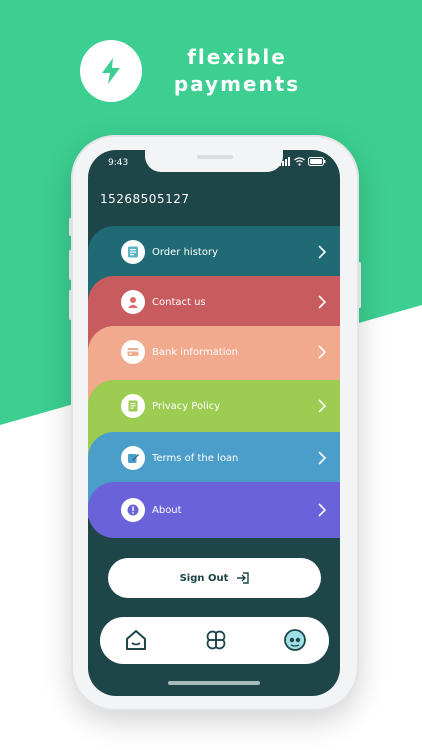  Describe the element at coordinates (186, 406) in the screenshot. I see `menu-item-label: Privacy Policy` at that location.